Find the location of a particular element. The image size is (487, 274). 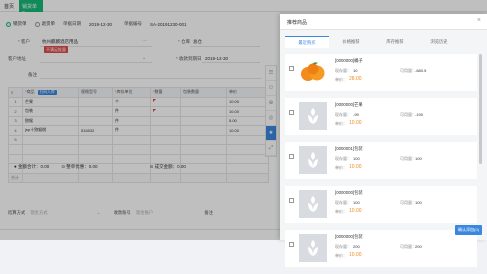

tab-price: 价格推荐 is located at coordinates (351, 42).